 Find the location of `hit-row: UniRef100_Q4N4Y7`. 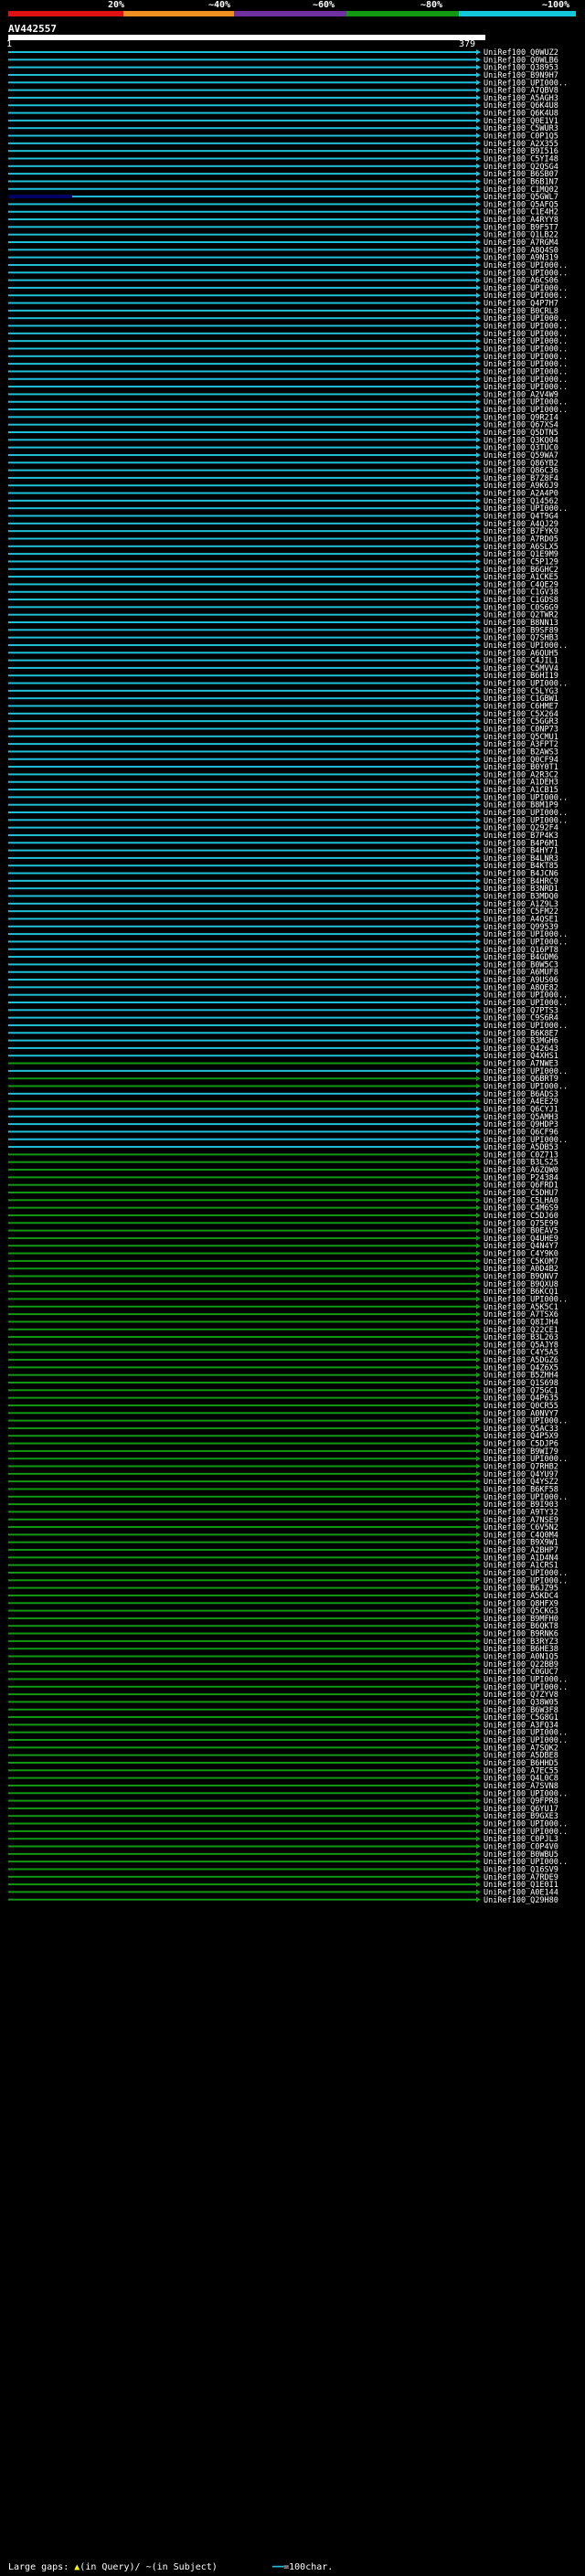

hit-row: UniRef100_Q4N4Y7 is located at coordinates (283, 1246).